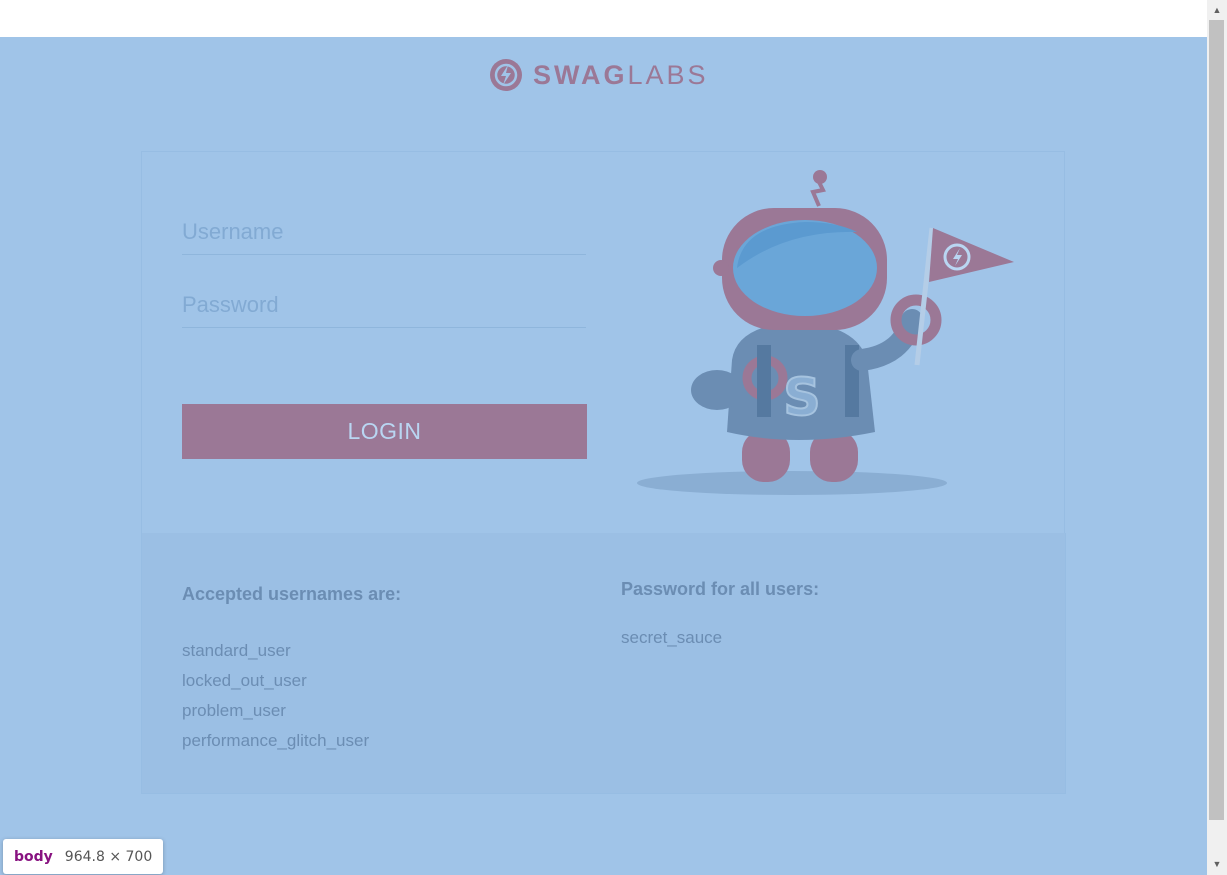  Describe the element at coordinates (236, 650) in the screenshot. I see `username-list-item: standard_user` at that location.